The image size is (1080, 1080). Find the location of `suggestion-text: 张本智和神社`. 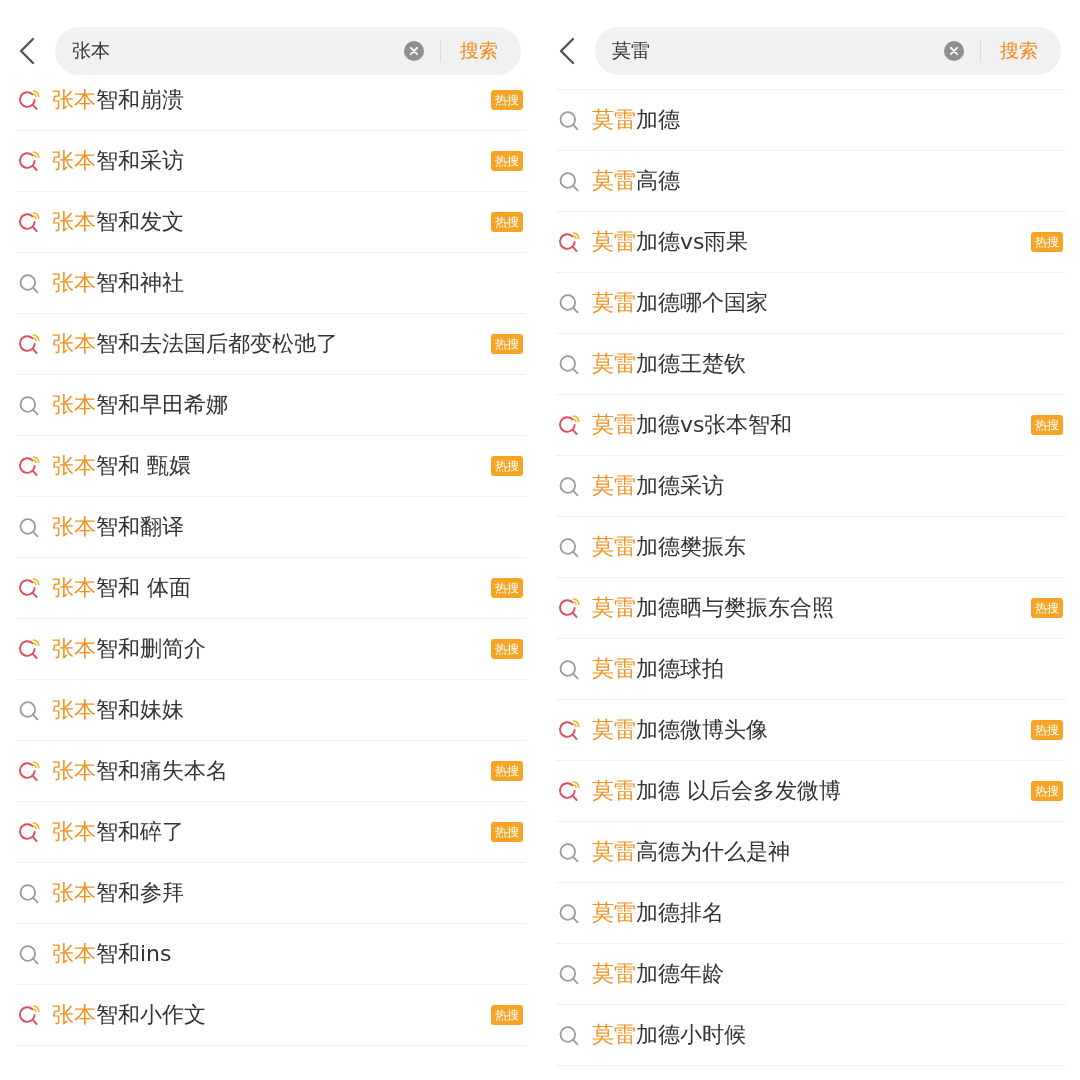

suggestion-text: 张本智和神社 is located at coordinates (287, 283).